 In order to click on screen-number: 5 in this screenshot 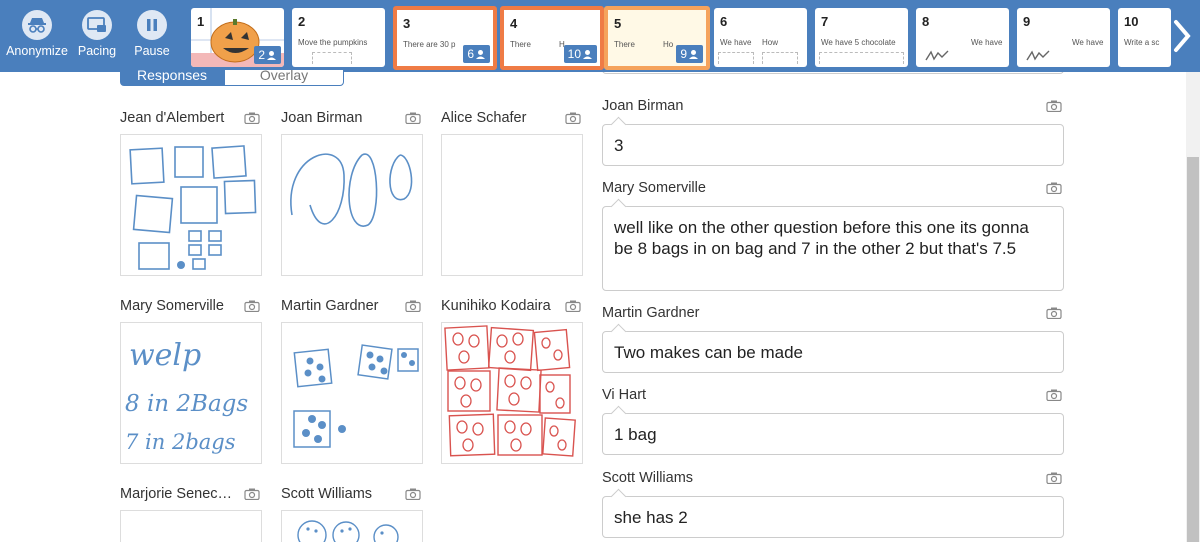, I will do `click(618, 23)`.